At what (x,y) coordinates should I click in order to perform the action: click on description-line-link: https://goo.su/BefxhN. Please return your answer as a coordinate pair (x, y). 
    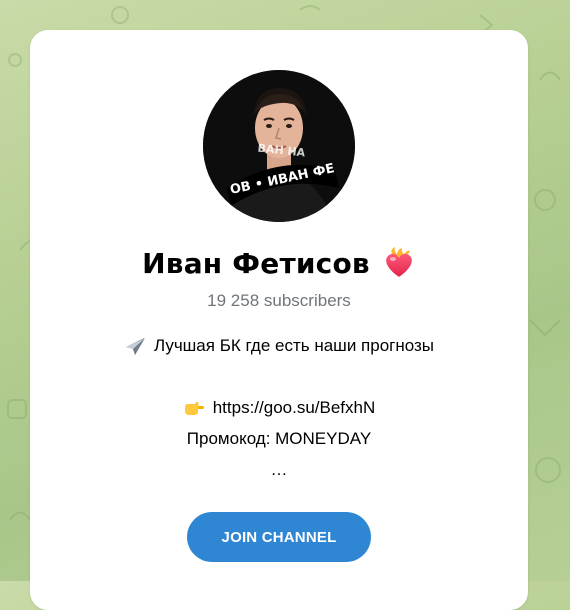
    Looking at the image, I should click on (279, 407).